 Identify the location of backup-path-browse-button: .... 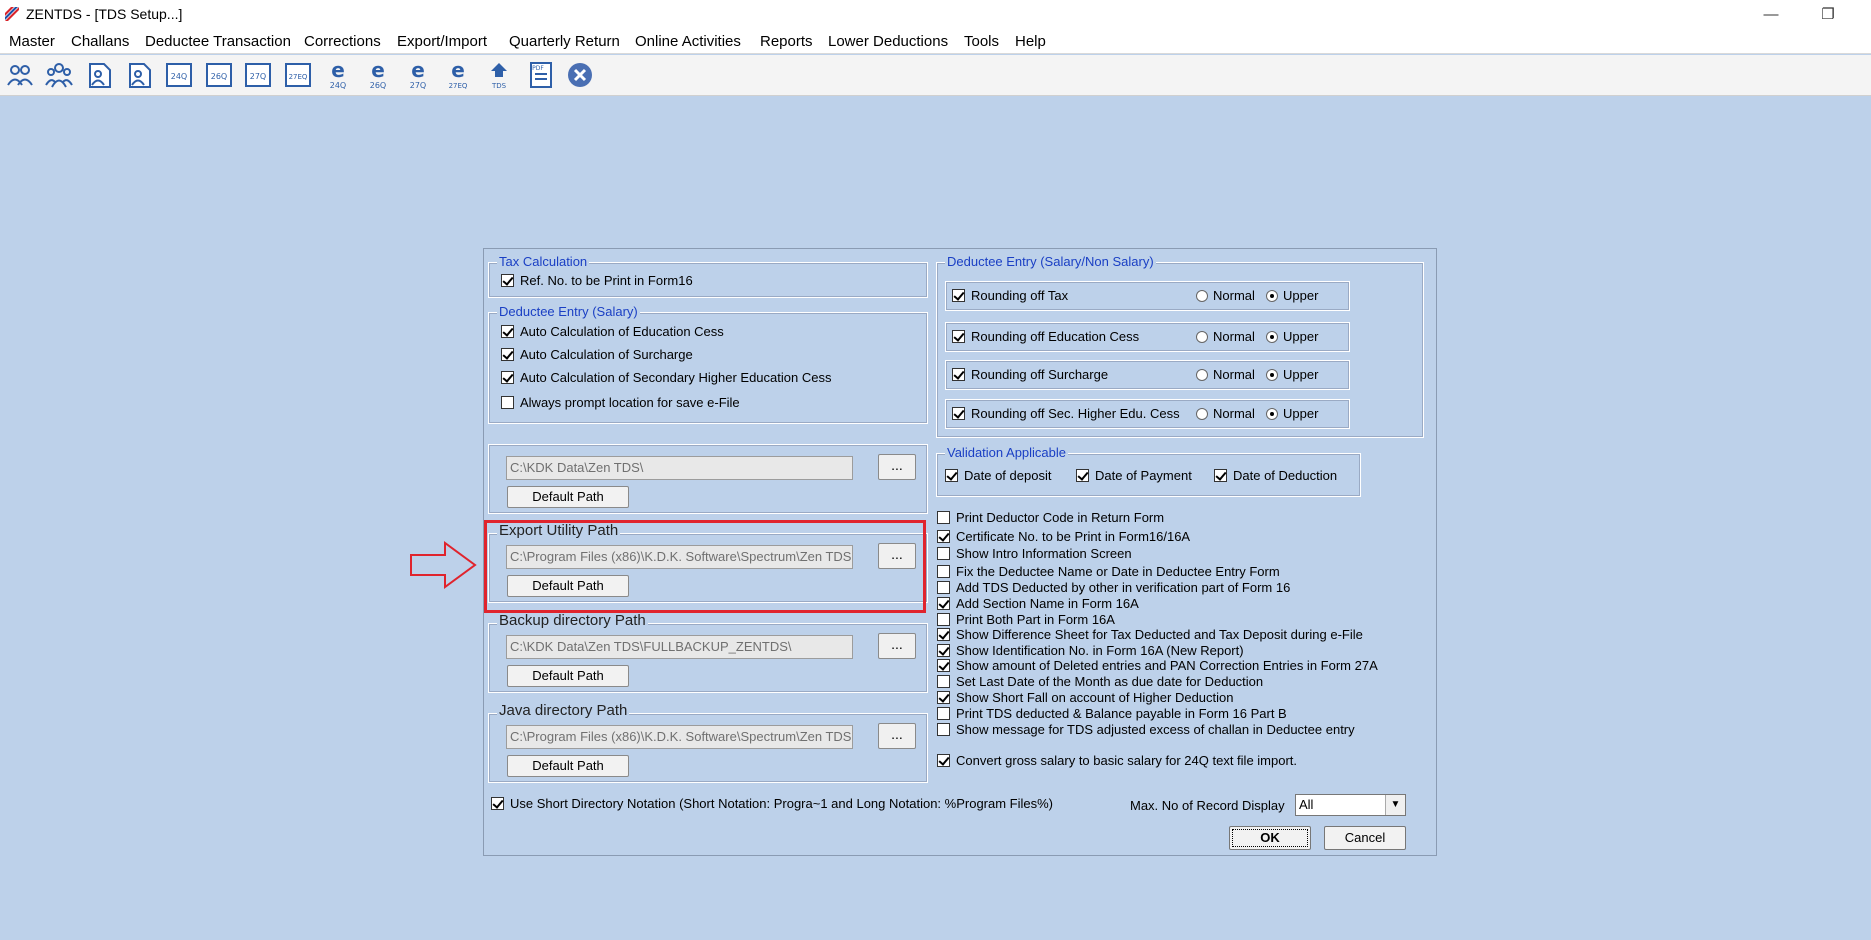
(897, 646).